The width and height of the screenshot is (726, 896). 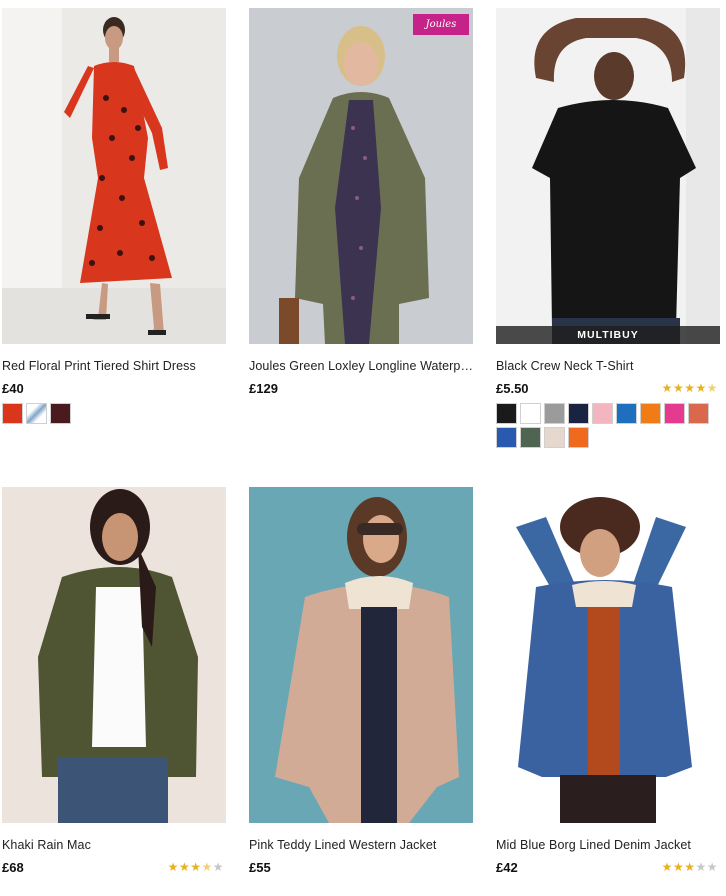 I want to click on product-name: Khaki Rain Mac, so click(x=114, y=845).